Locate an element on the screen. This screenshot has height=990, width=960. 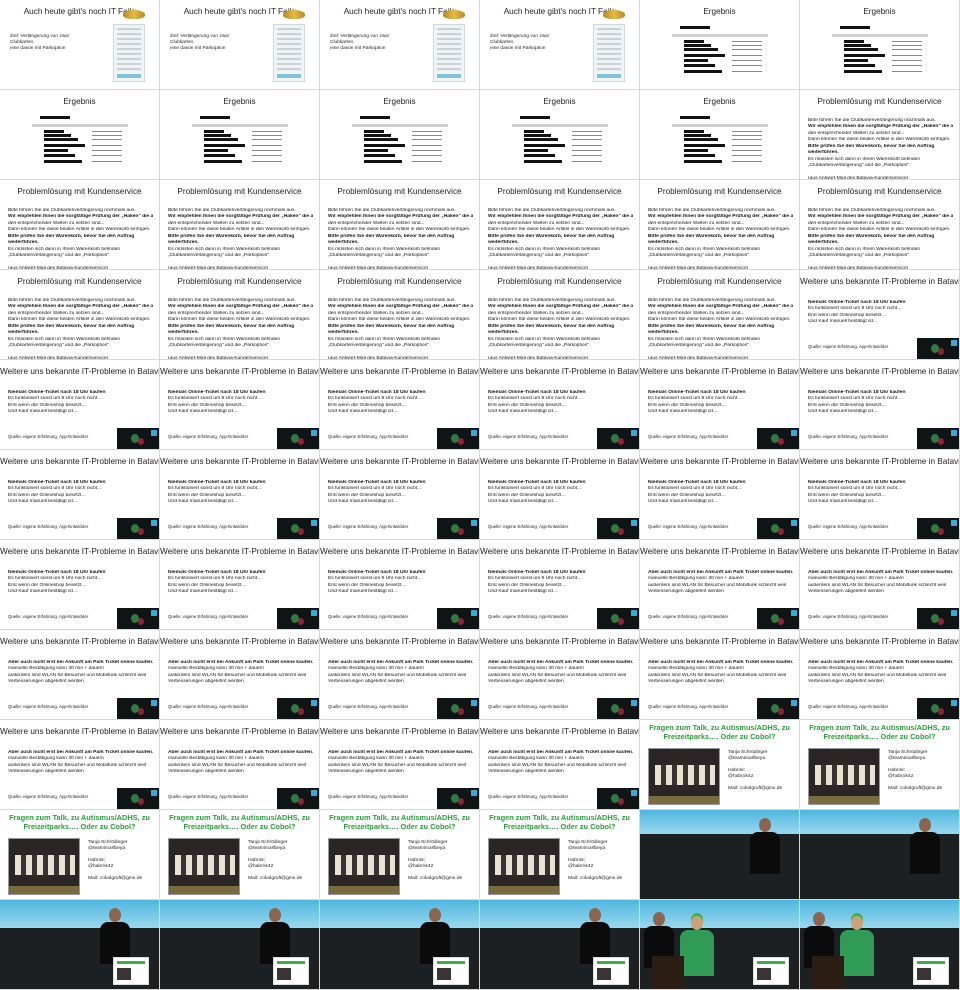
speaker-video-thumbnail is located at coordinates (138, 708).